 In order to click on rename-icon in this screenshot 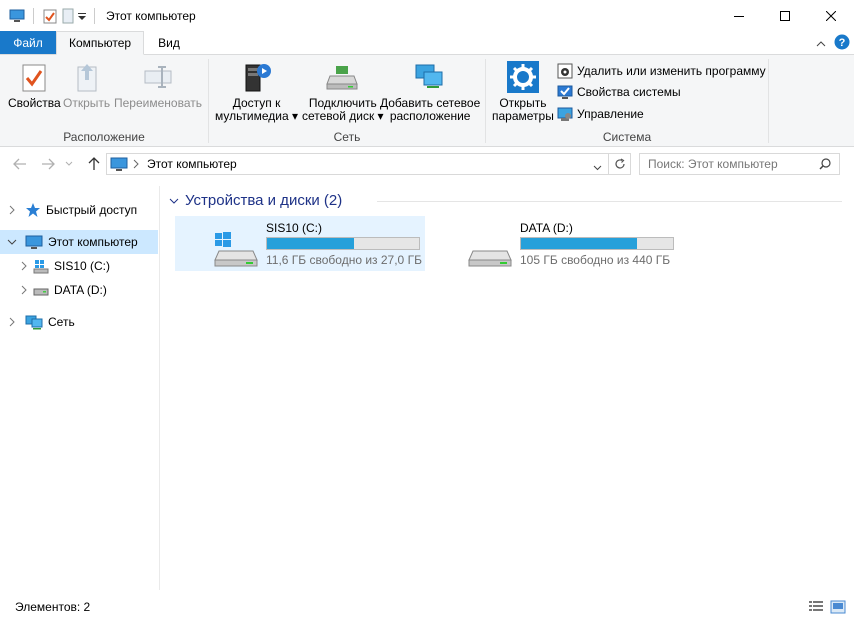, I will do `click(158, 77)`.